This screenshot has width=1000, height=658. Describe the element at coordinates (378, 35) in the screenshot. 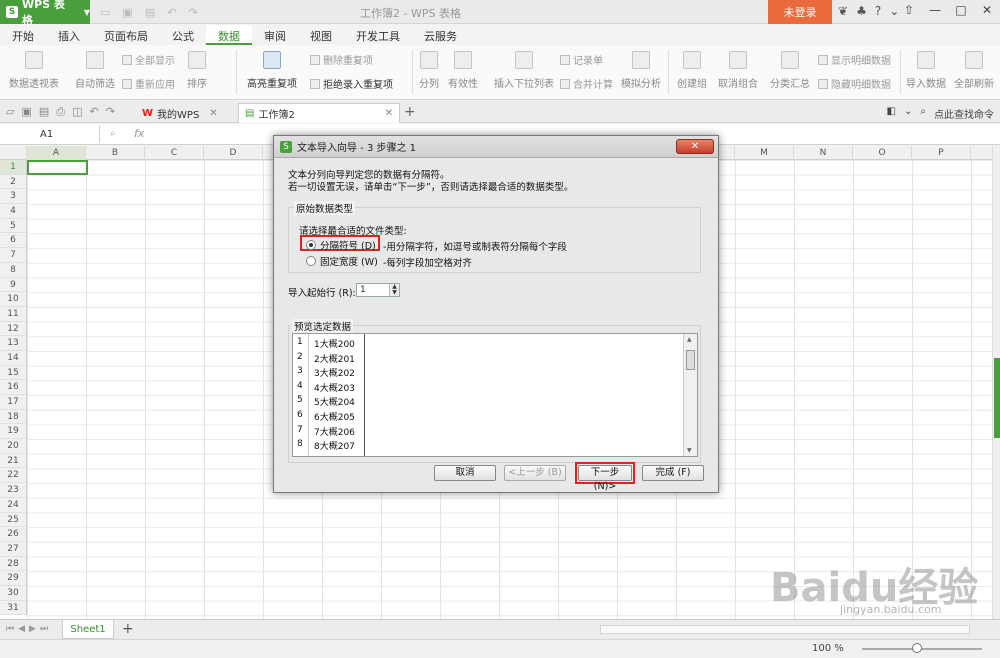

I see `tab-developer: 开发工具` at that location.